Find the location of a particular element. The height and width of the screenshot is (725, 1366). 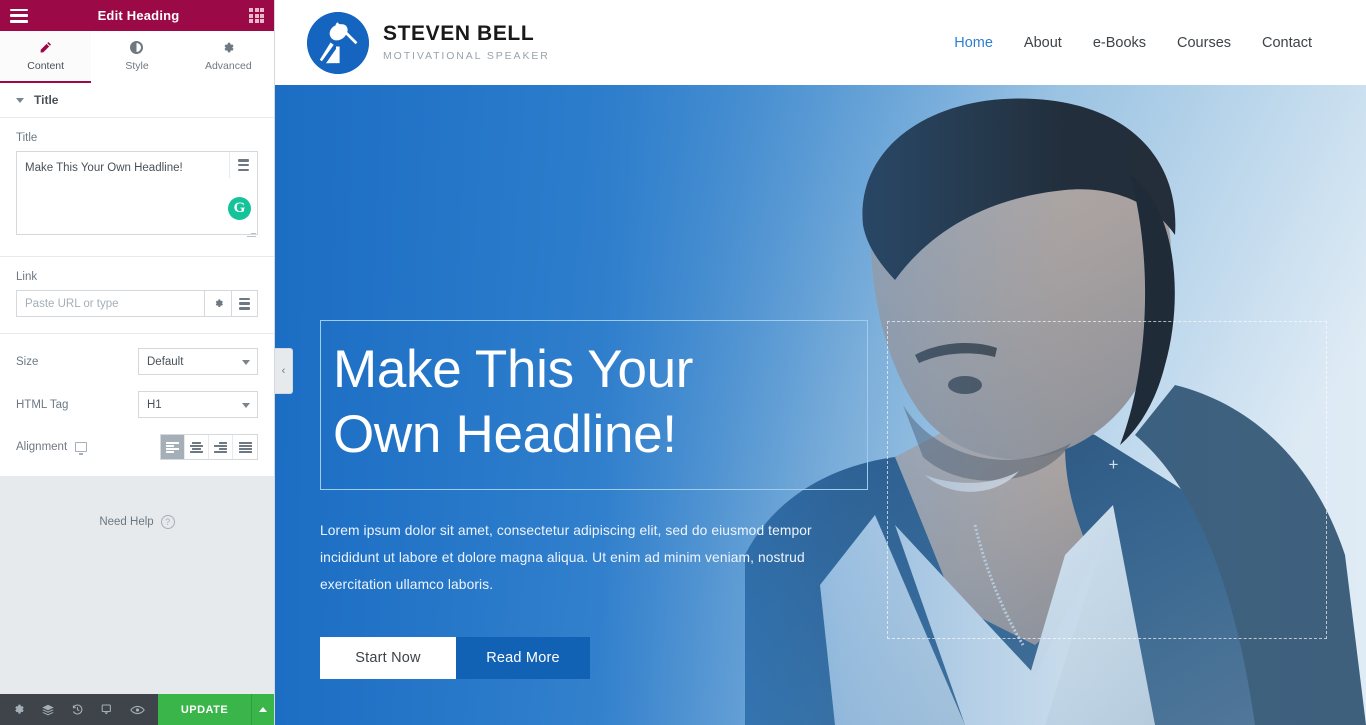

title-textarea-wrap: G is located at coordinates (137, 195).